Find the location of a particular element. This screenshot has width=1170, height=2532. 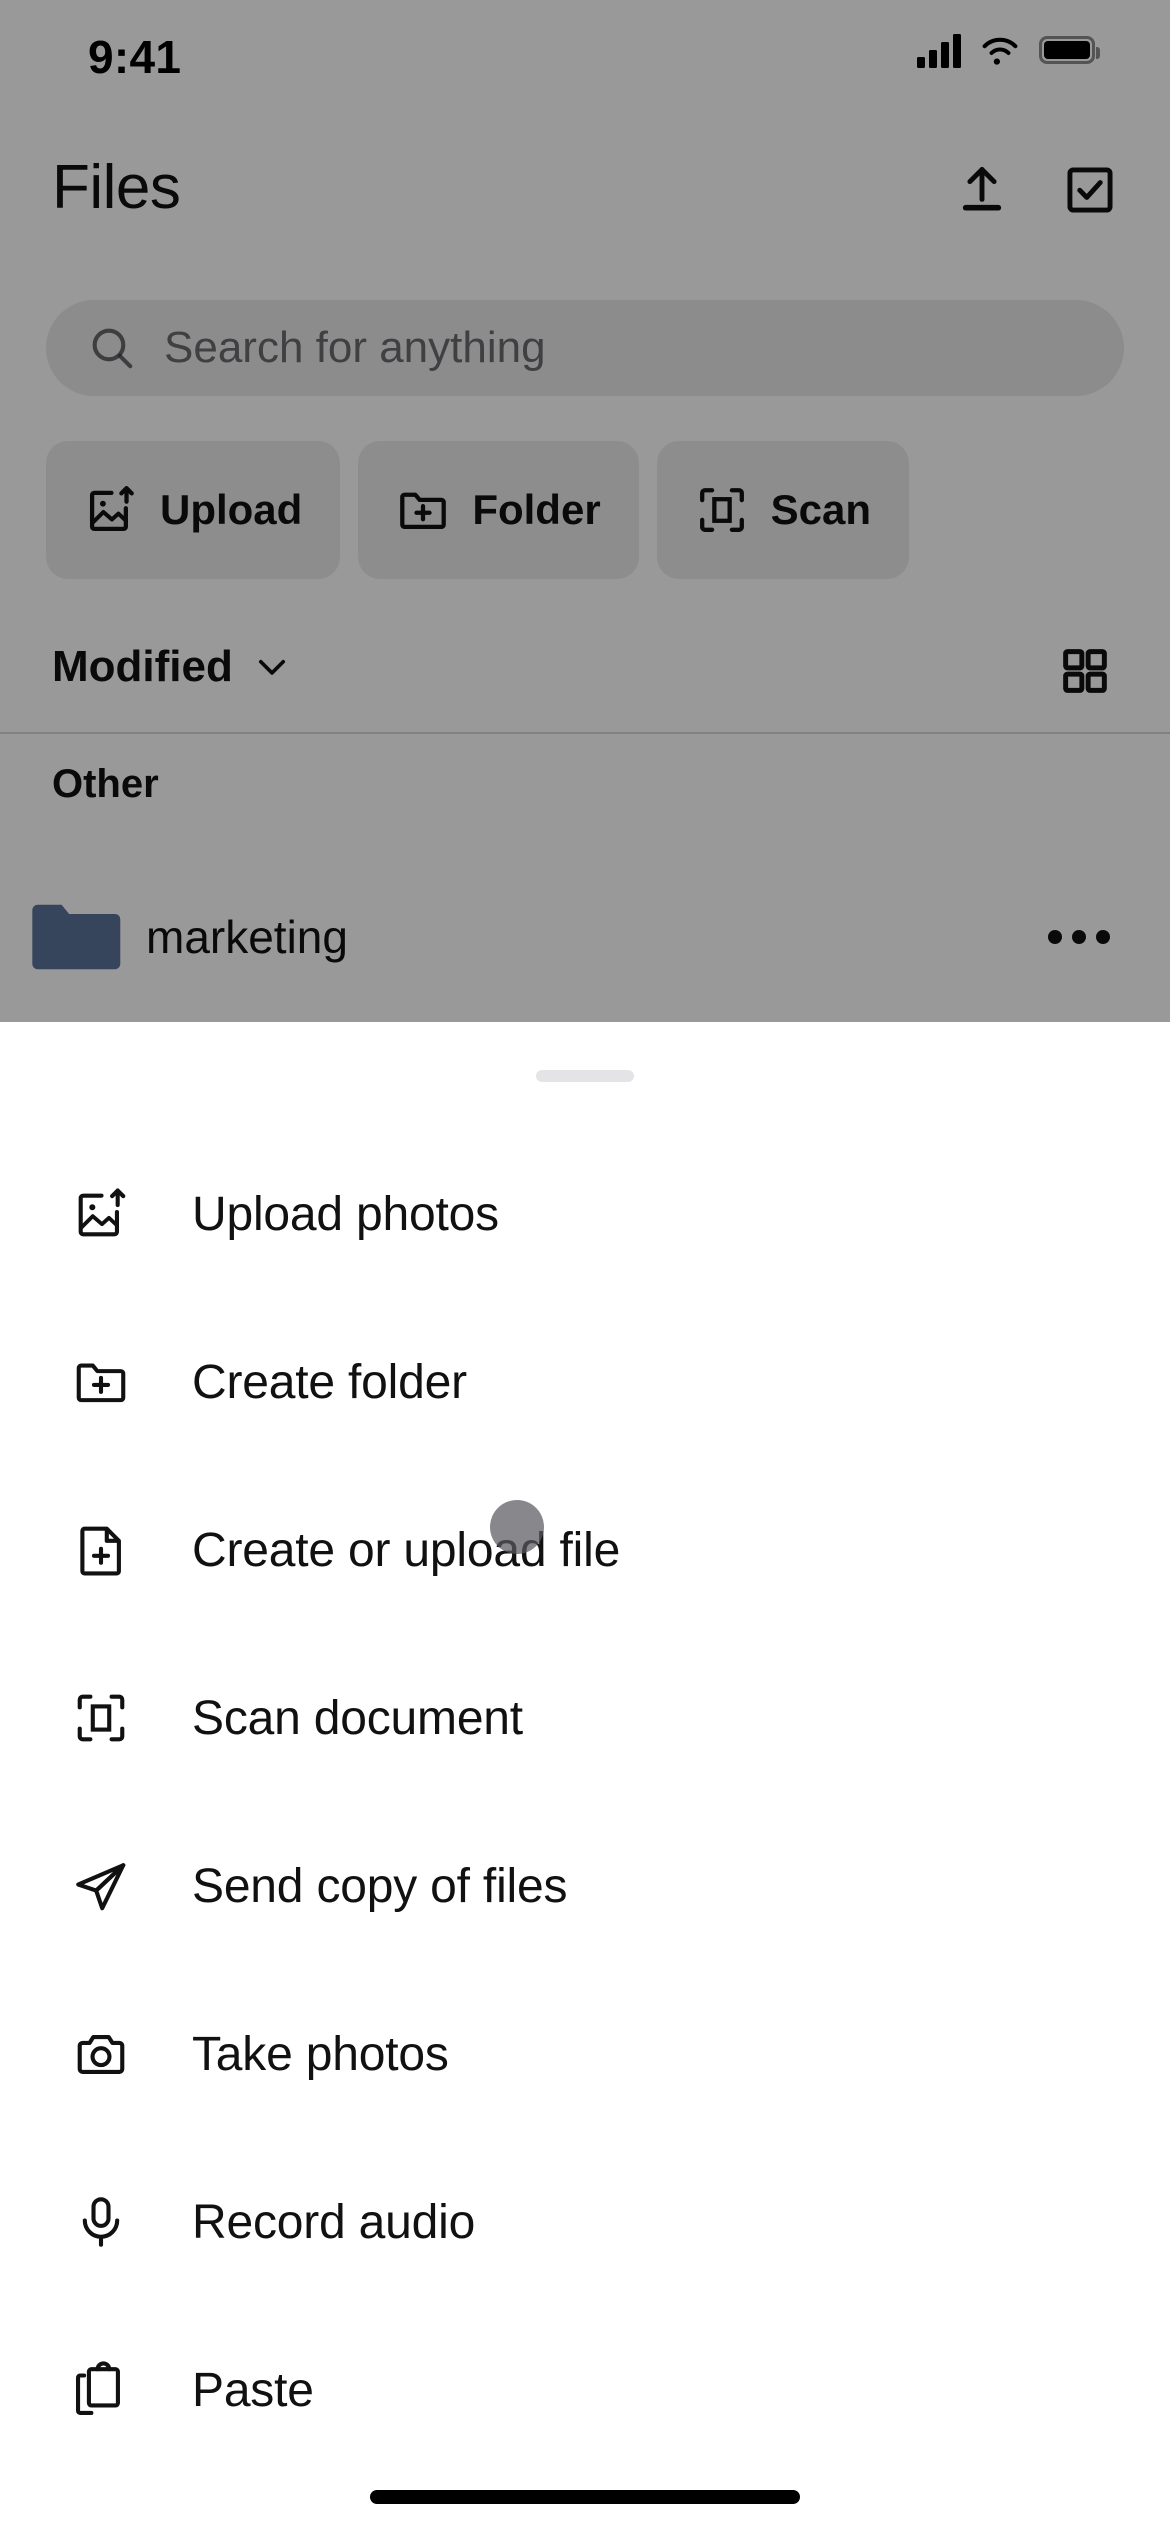

scan-frame-icon is located at coordinates (101, 1718).